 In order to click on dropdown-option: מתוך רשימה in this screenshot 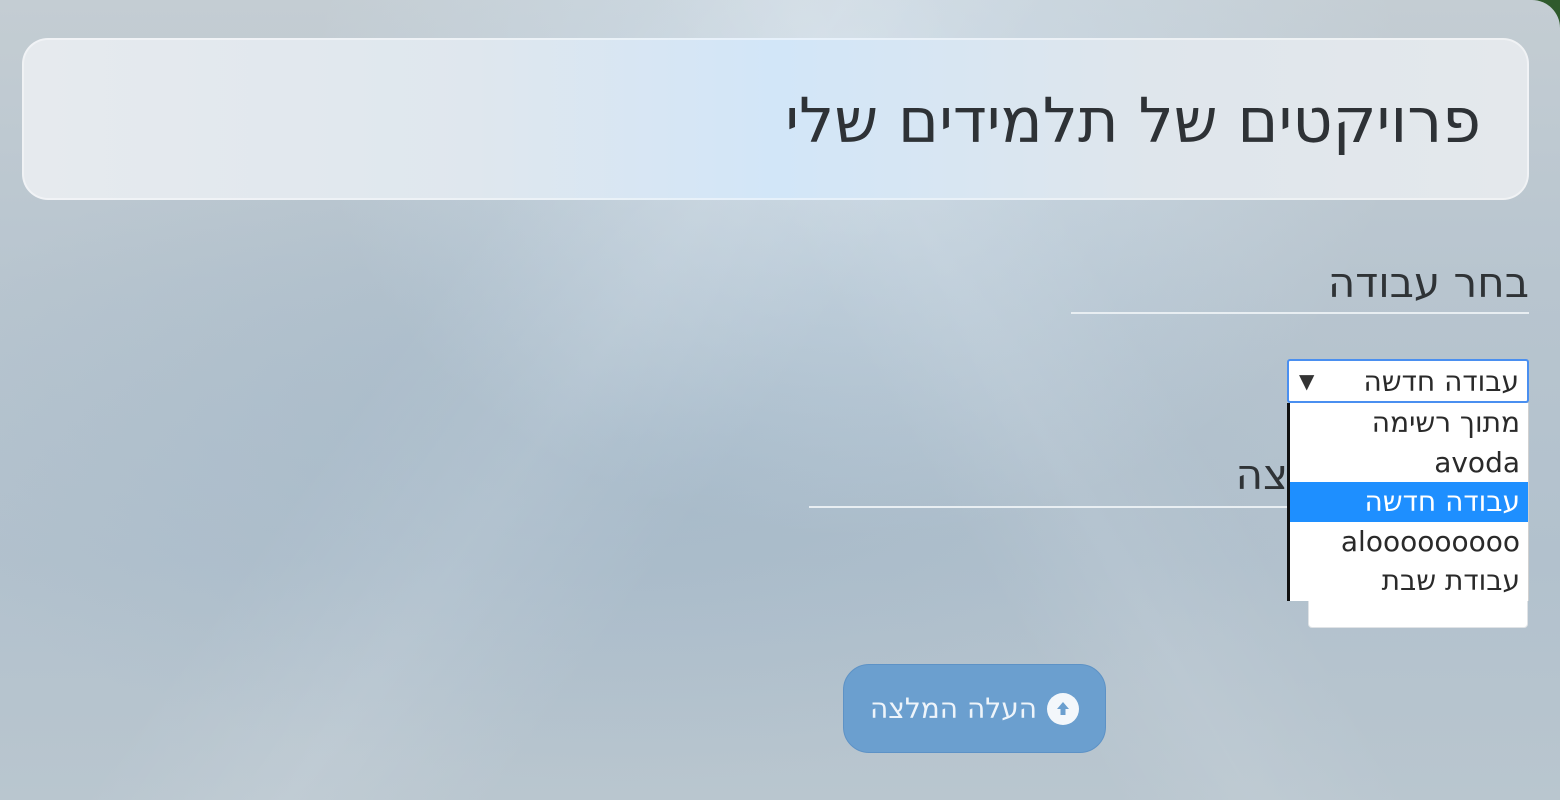, I will do `click(1409, 423)`.